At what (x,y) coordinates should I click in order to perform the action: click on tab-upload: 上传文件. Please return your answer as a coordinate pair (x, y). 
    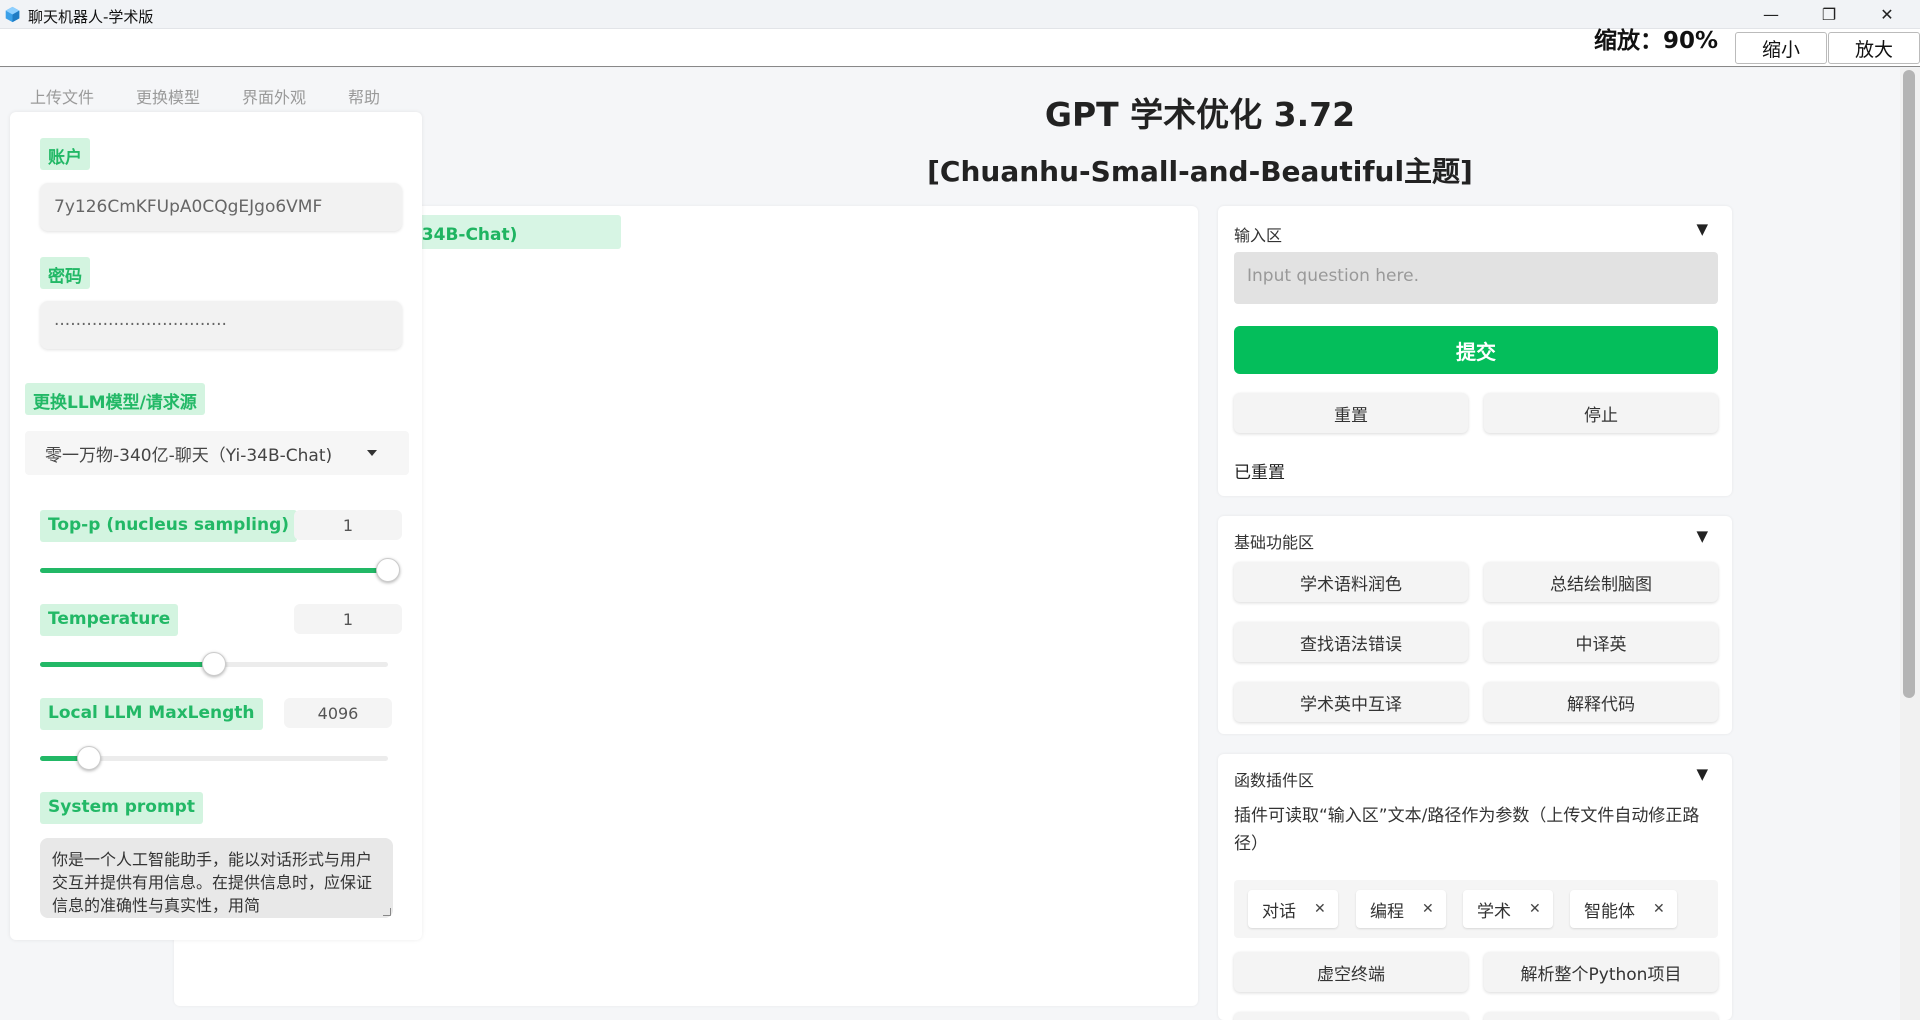
    Looking at the image, I should click on (62, 96).